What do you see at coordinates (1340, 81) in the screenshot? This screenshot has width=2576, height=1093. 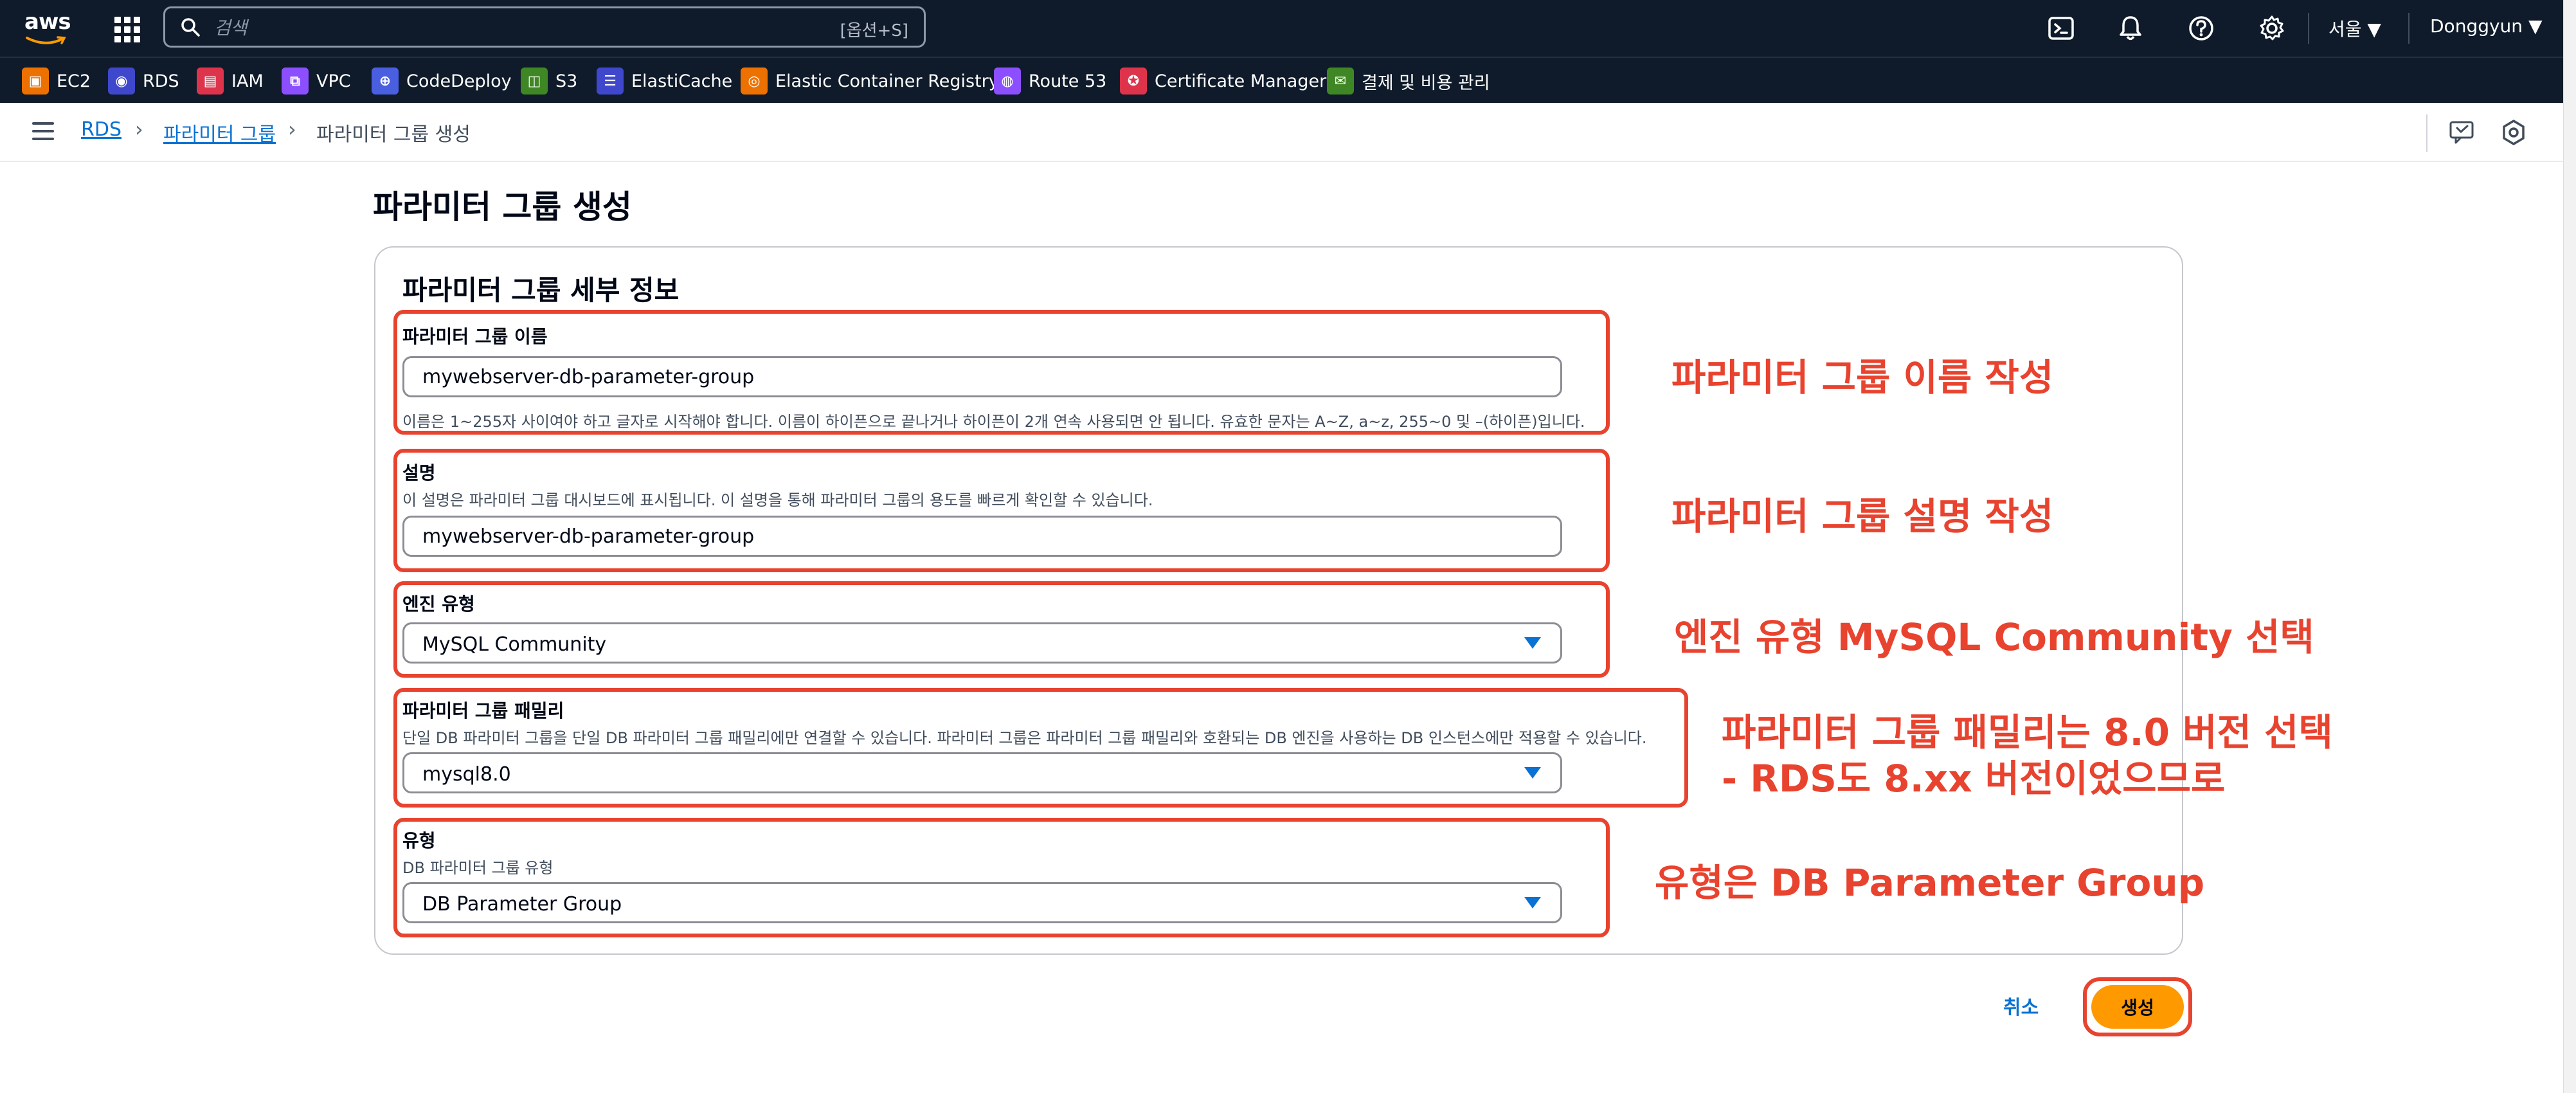 I see `billing-icon: ✉` at bounding box center [1340, 81].